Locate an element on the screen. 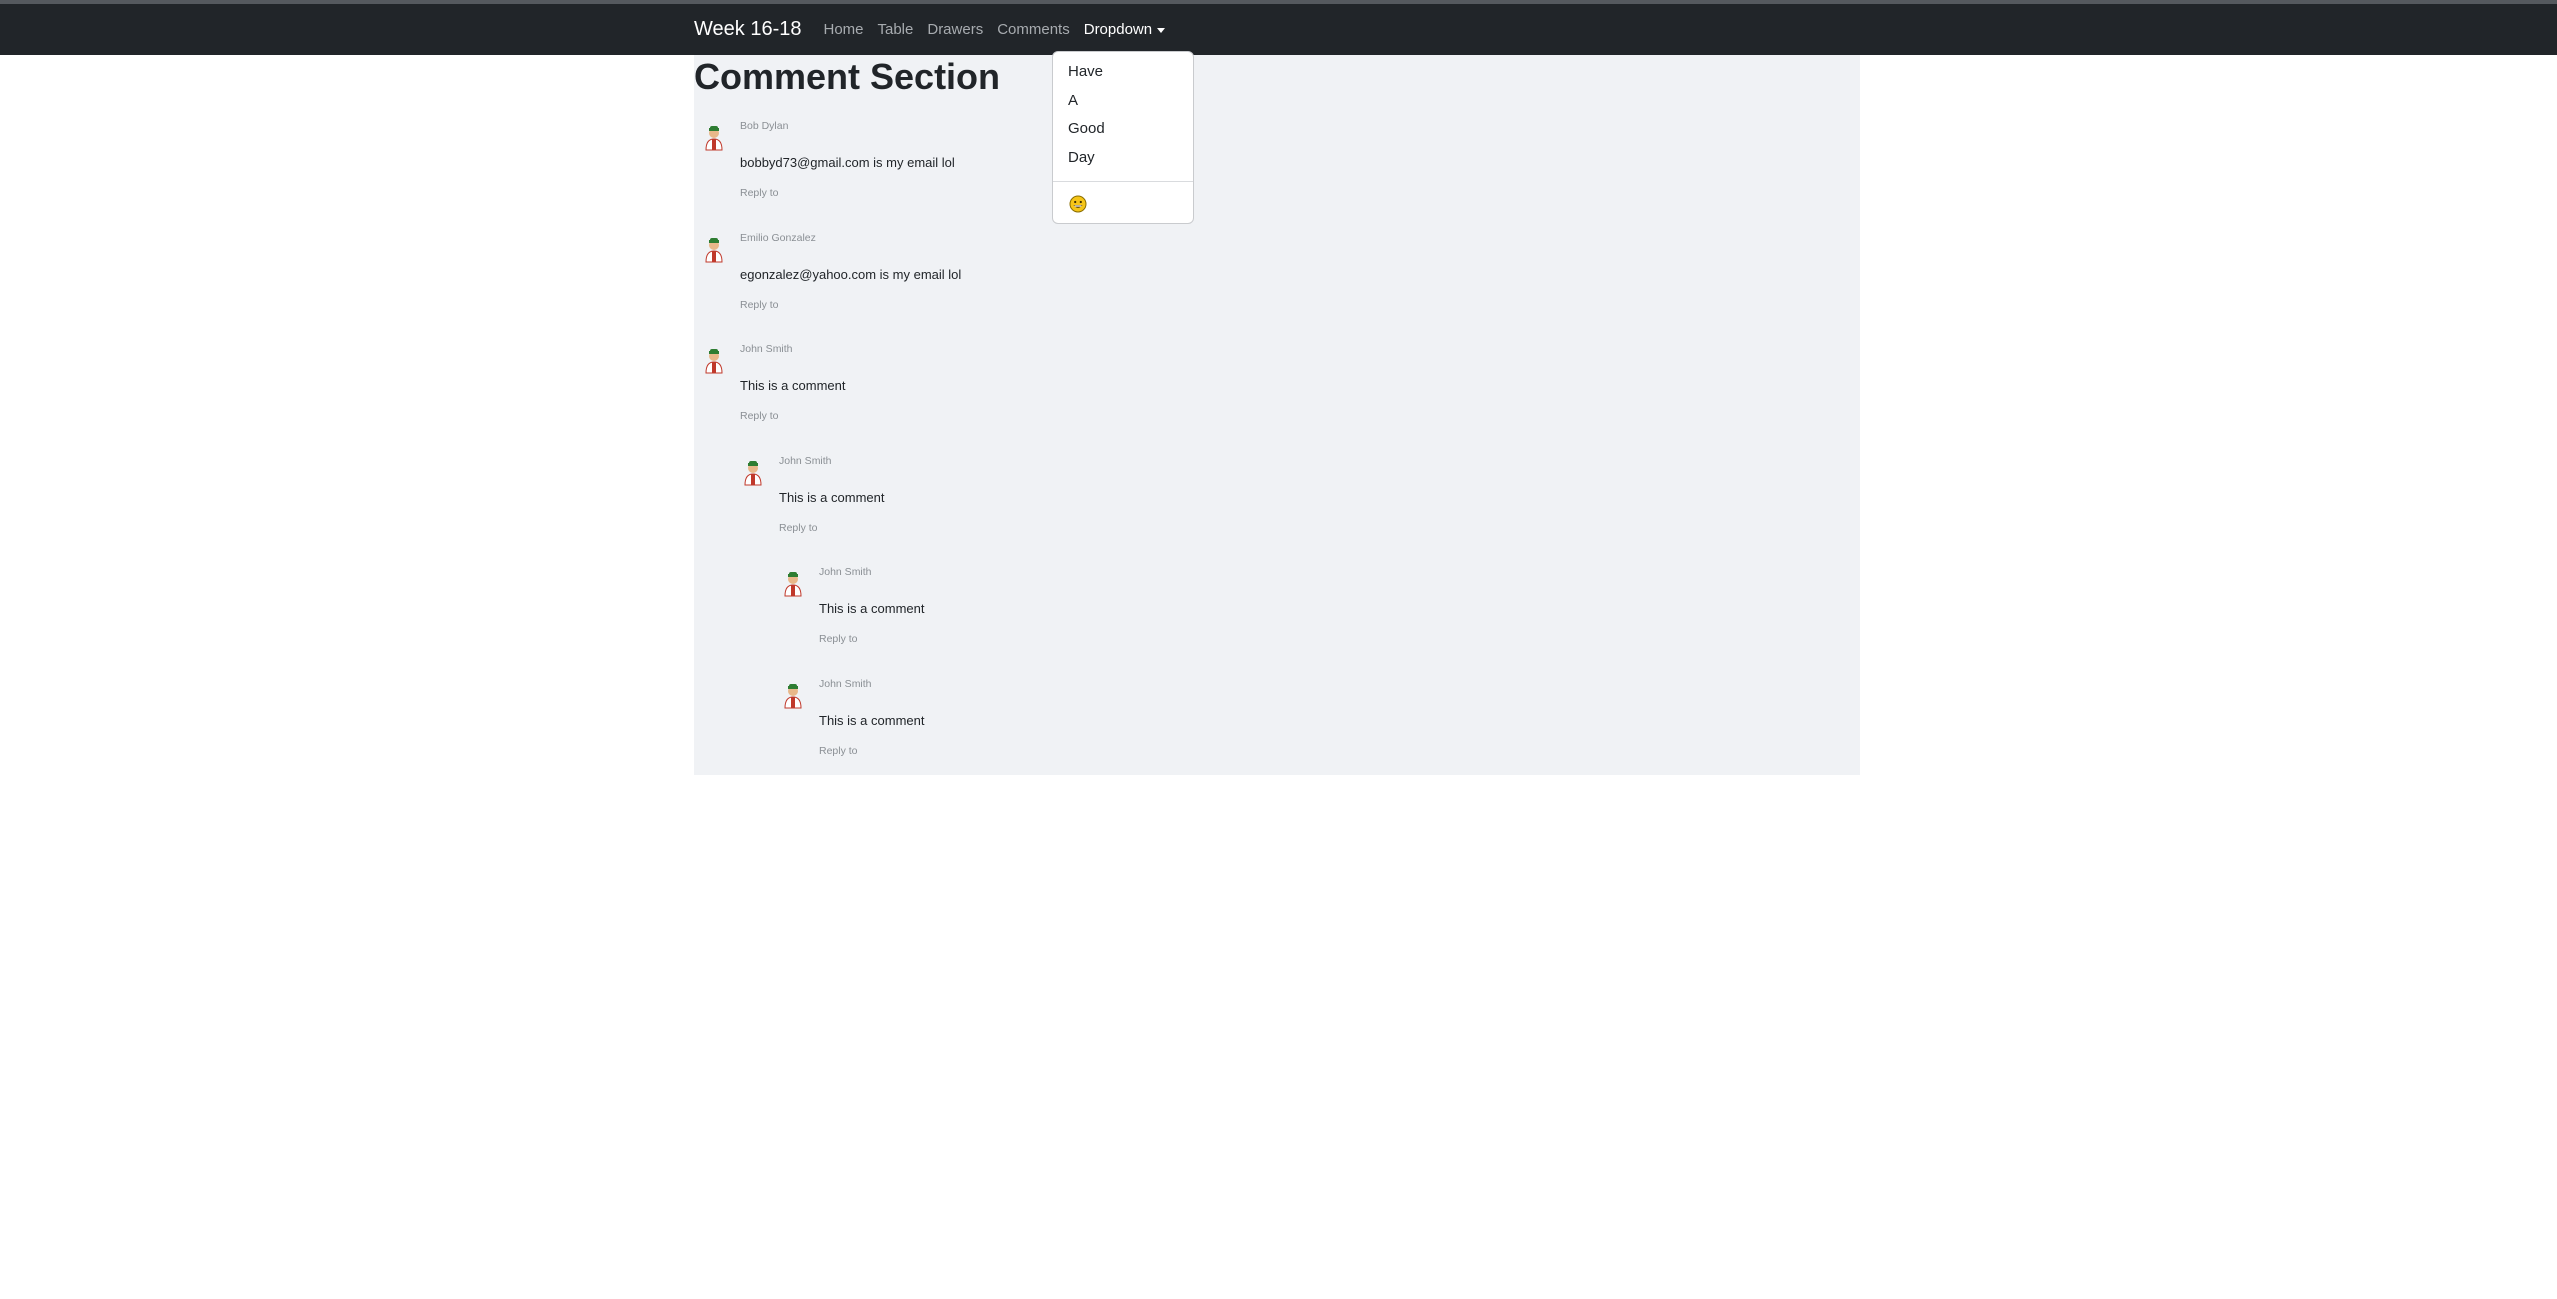 The height and width of the screenshot is (1299, 2557). dropdown-item-a: A is located at coordinates (1073, 100).